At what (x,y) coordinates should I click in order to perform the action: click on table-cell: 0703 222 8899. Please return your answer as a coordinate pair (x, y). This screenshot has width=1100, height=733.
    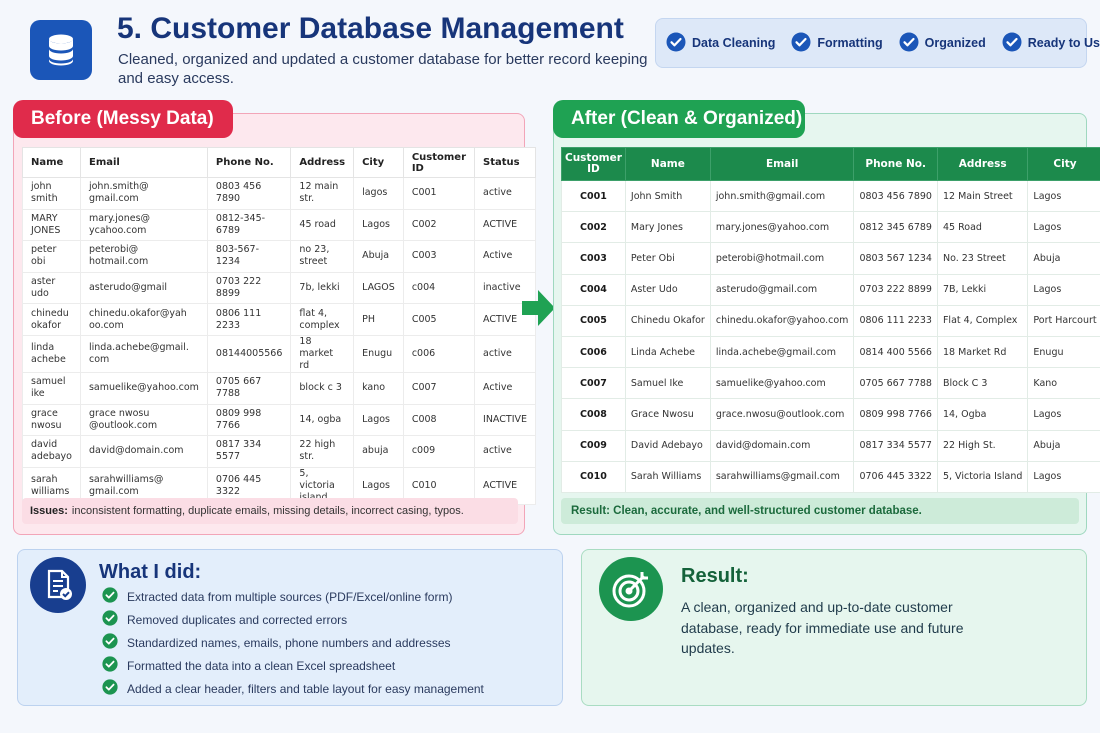
    Looking at the image, I should click on (895, 289).